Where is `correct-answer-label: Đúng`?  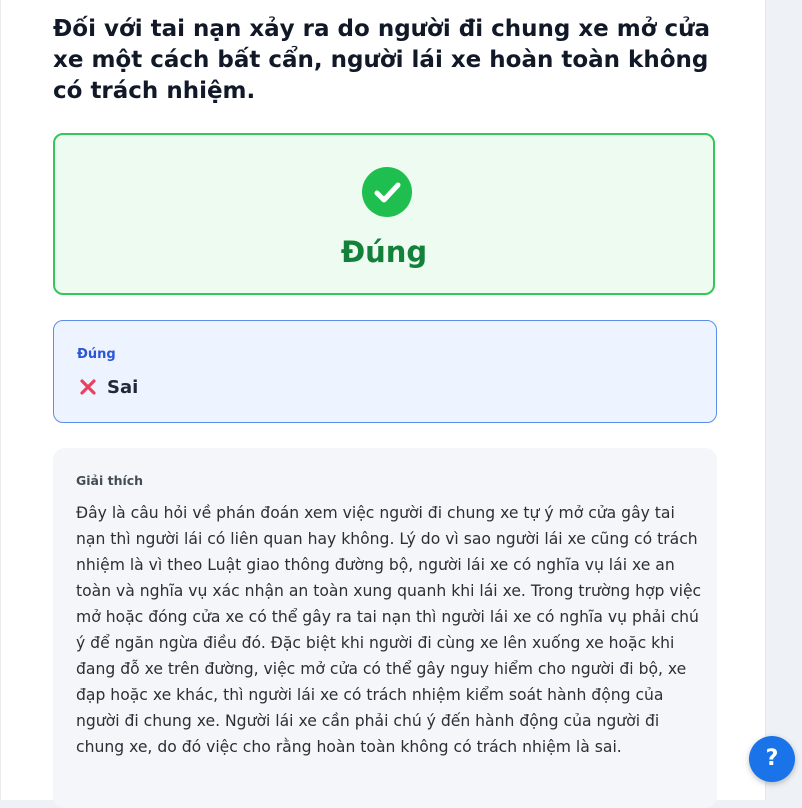
correct-answer-label: Đúng is located at coordinates (96, 354).